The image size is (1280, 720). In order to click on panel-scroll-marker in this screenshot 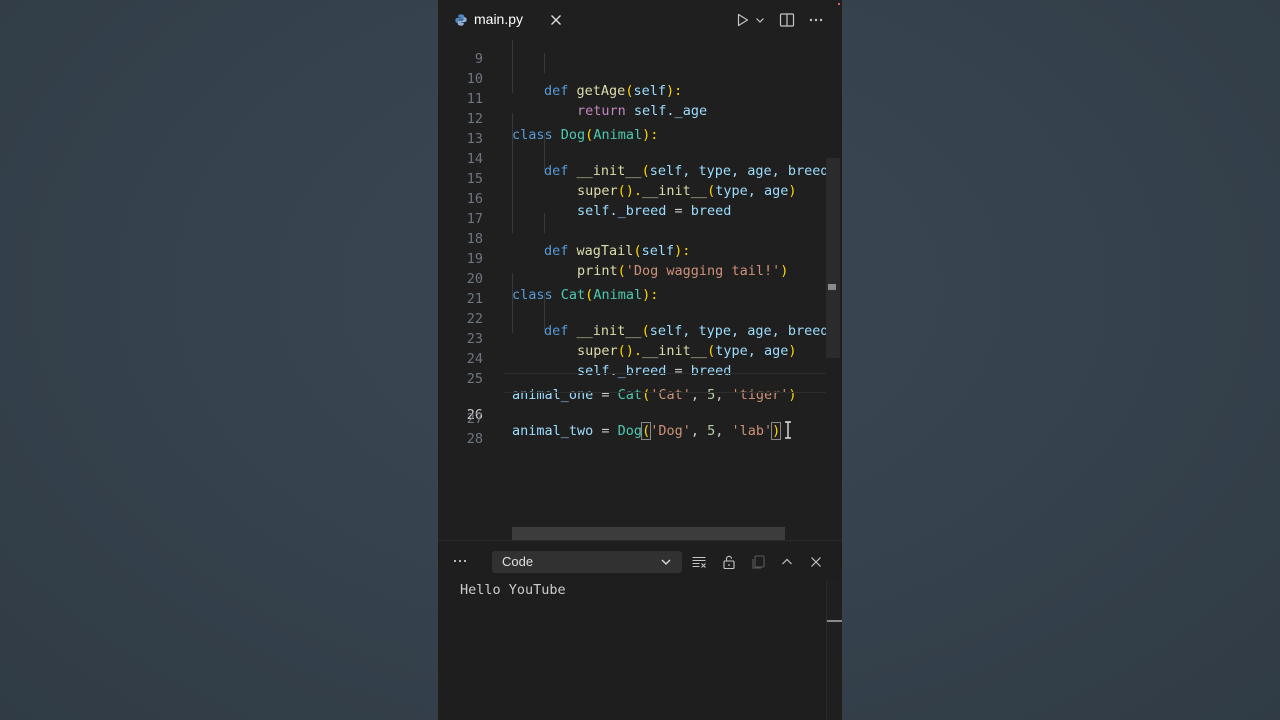, I will do `click(834, 621)`.